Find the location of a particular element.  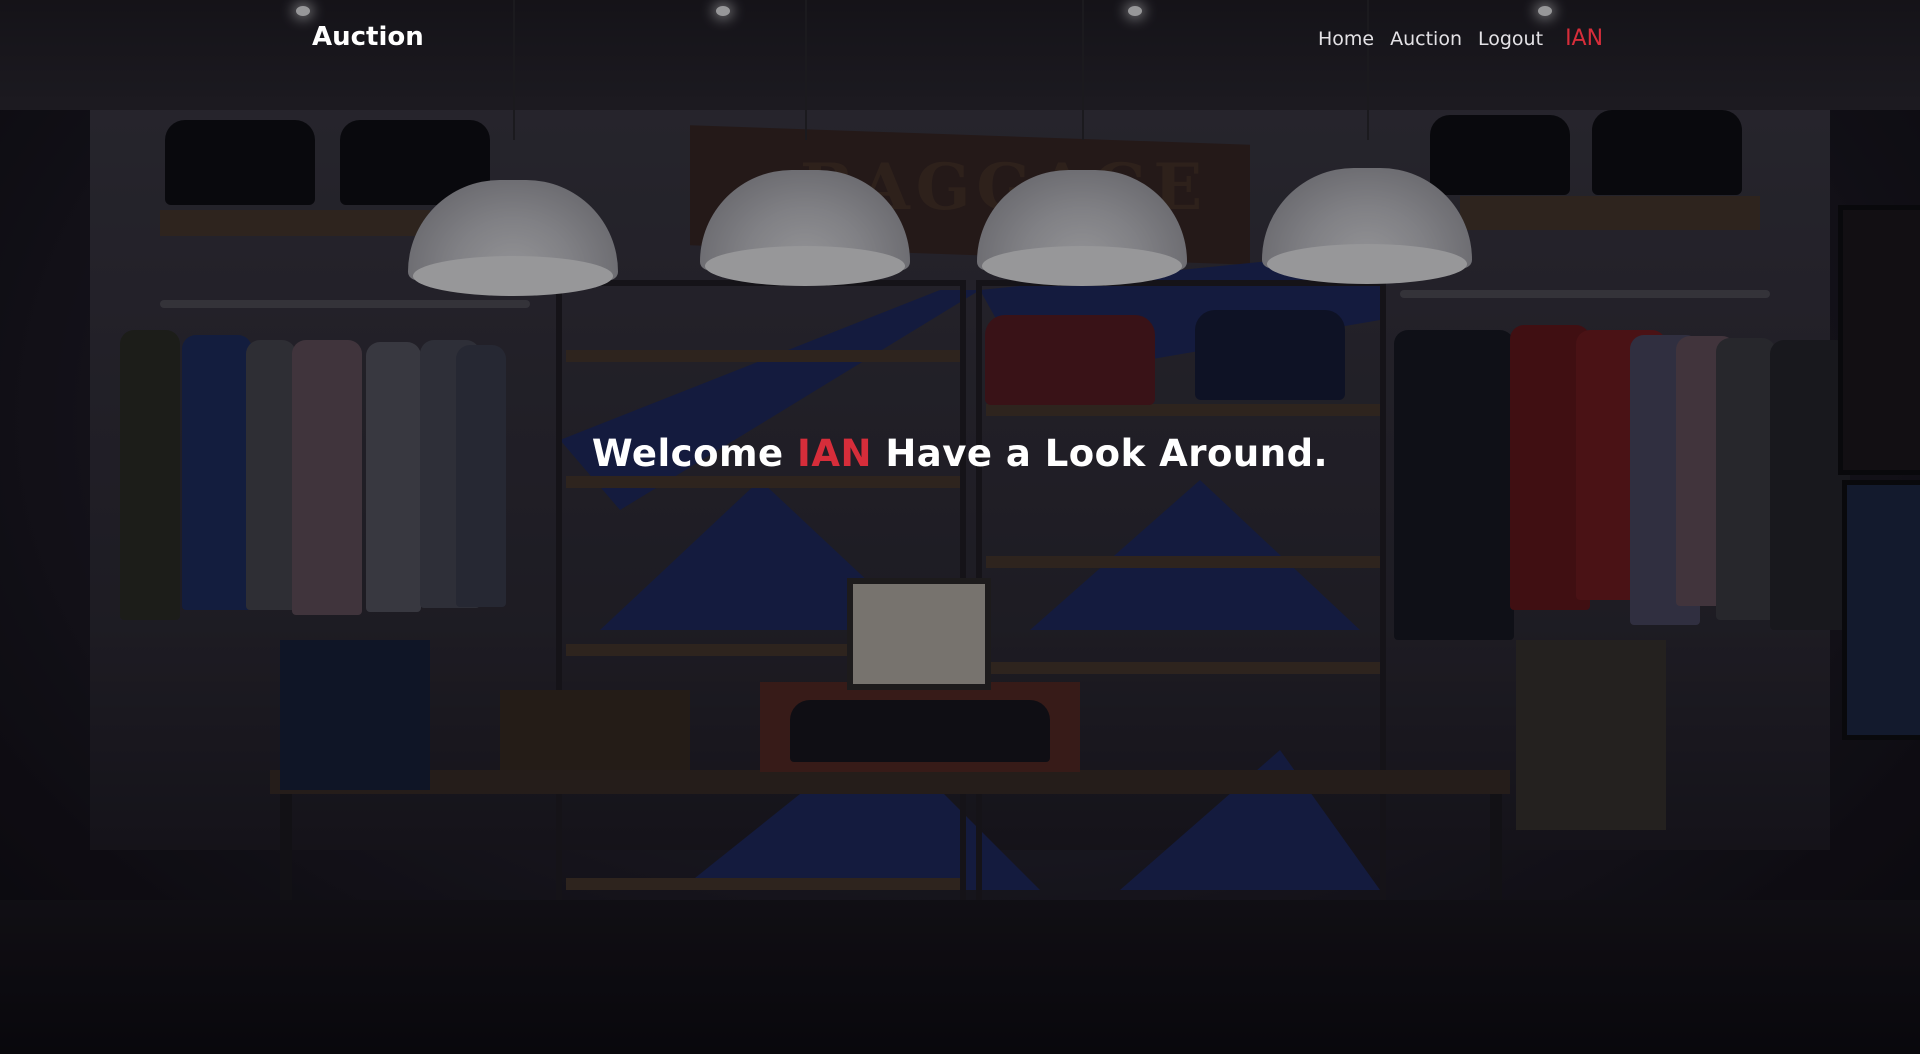

welcome-suffix: Have a Look Around. is located at coordinates (1107, 453).